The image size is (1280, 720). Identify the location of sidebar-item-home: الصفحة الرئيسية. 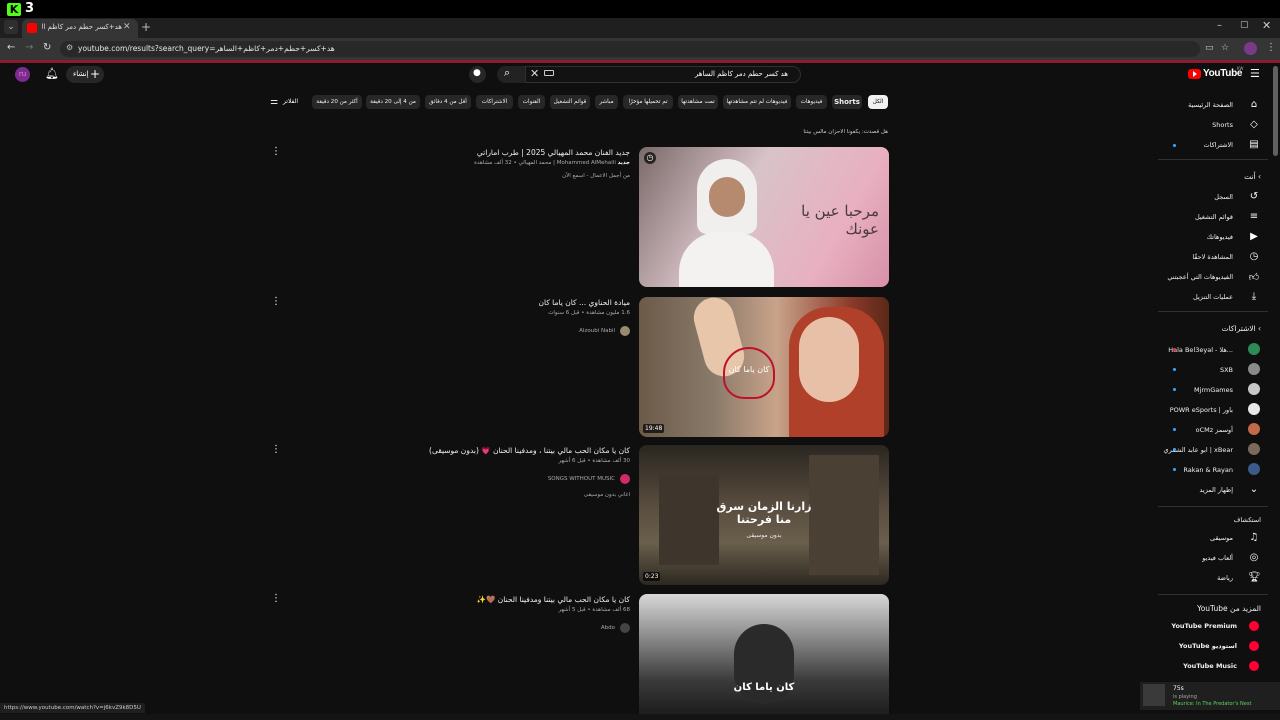
(1210, 105).